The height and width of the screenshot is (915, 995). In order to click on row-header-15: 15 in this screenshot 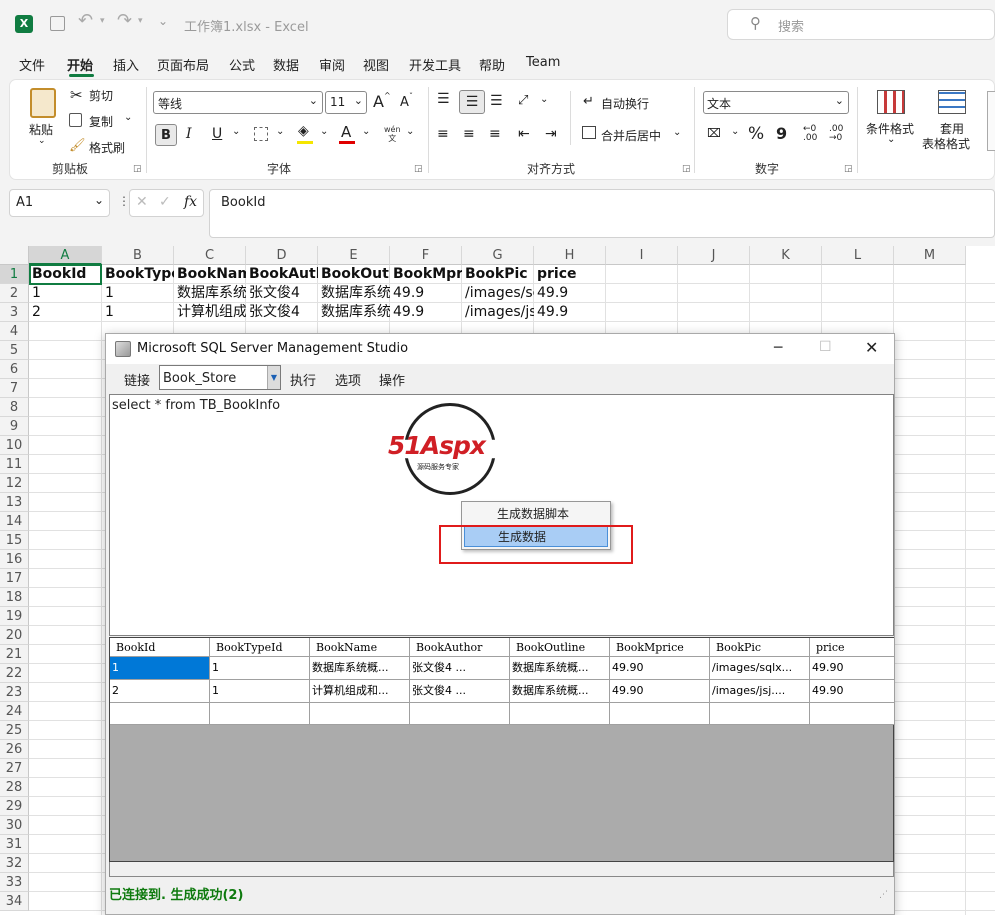, I will do `click(14, 540)`.